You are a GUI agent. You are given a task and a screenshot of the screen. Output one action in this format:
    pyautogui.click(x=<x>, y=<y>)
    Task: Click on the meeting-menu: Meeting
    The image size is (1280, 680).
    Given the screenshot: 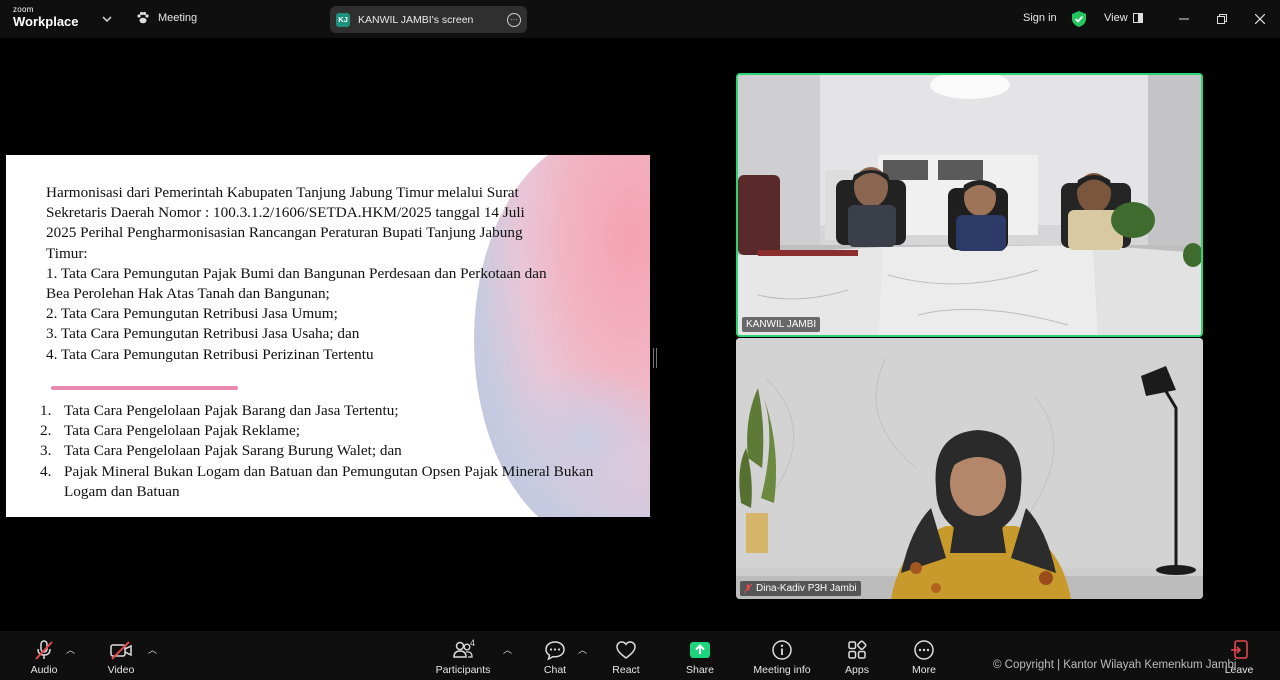 What is the action you would take?
    pyautogui.click(x=166, y=18)
    